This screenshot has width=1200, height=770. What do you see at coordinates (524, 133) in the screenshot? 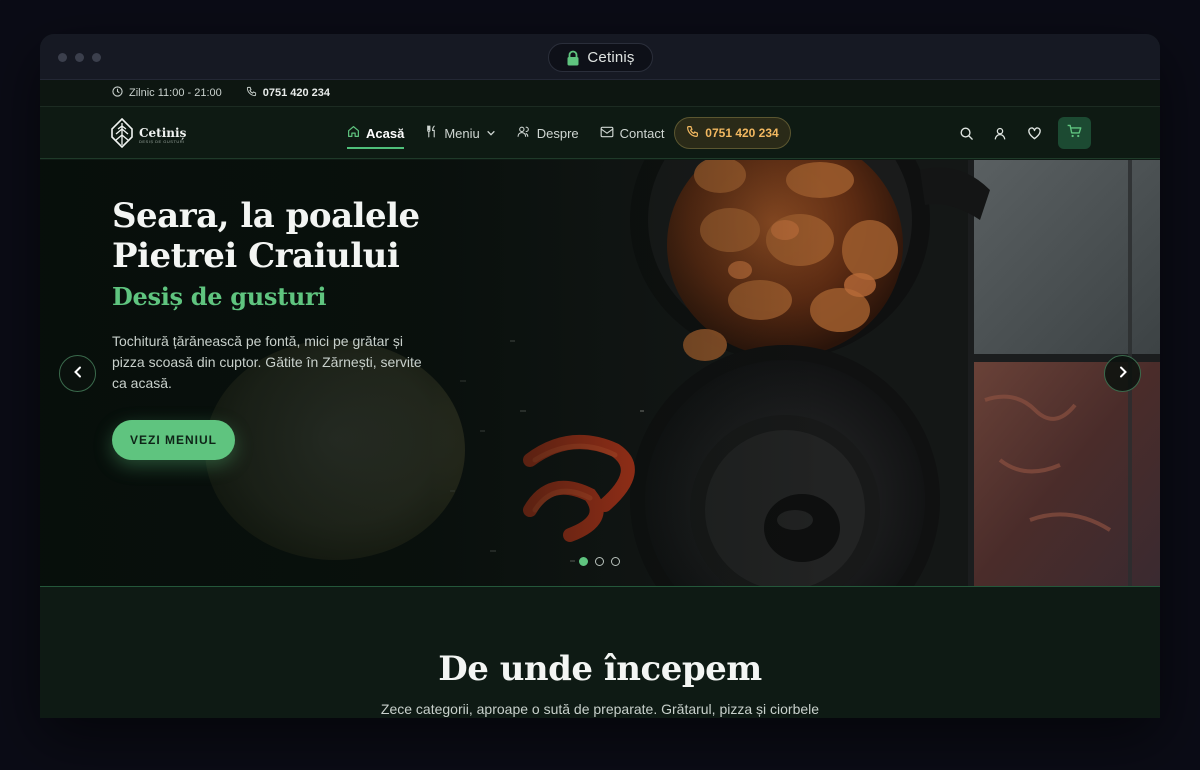
I see `users-icon` at bounding box center [524, 133].